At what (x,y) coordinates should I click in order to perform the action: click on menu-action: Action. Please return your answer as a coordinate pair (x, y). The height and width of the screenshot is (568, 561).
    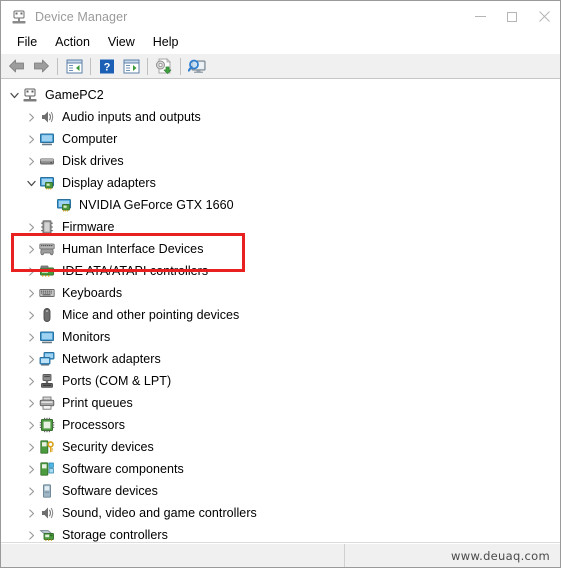
    Looking at the image, I should click on (72, 42).